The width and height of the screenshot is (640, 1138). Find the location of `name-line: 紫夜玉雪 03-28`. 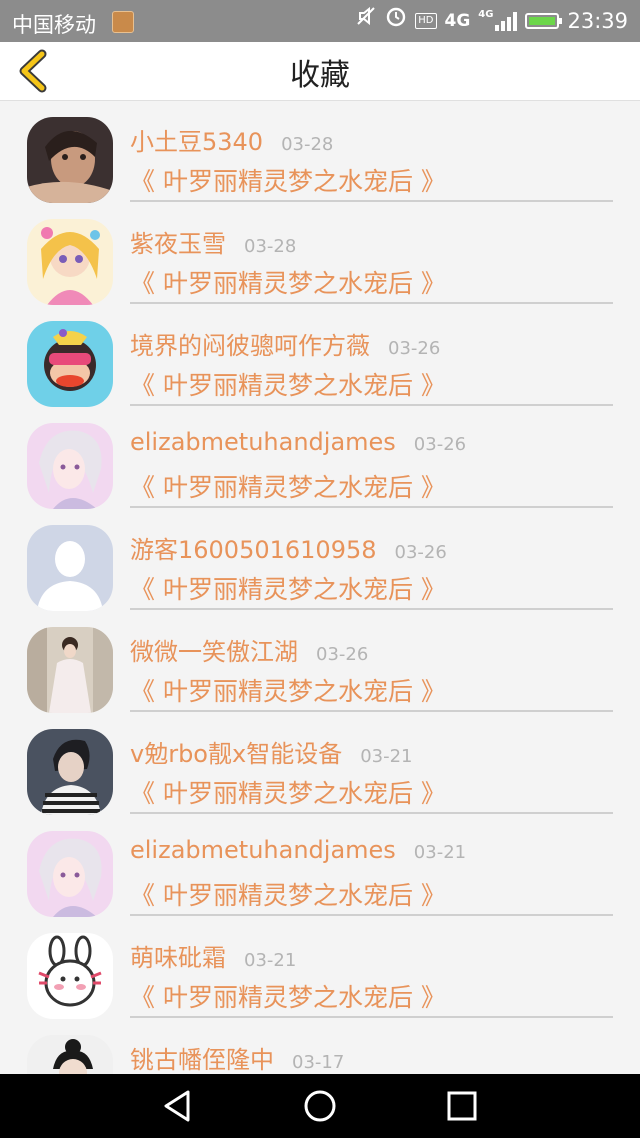

name-line: 紫夜玉雪 03-28 is located at coordinates (213, 242).